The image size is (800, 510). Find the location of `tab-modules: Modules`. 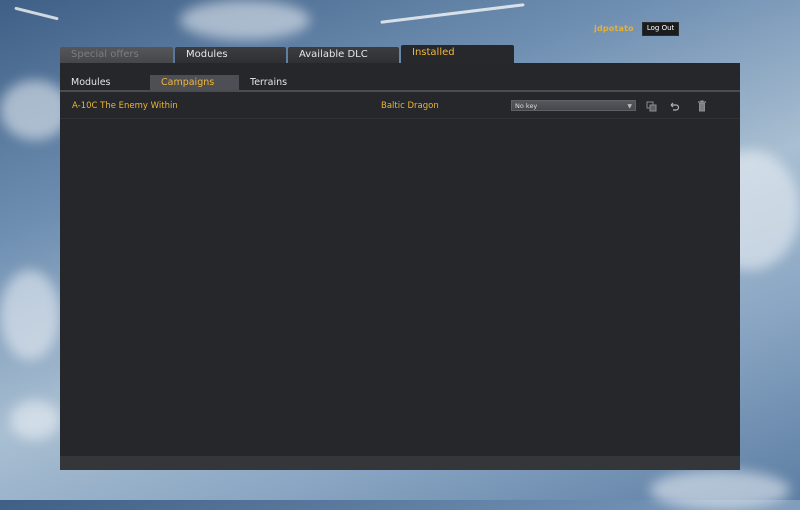

tab-modules: Modules is located at coordinates (230, 55).